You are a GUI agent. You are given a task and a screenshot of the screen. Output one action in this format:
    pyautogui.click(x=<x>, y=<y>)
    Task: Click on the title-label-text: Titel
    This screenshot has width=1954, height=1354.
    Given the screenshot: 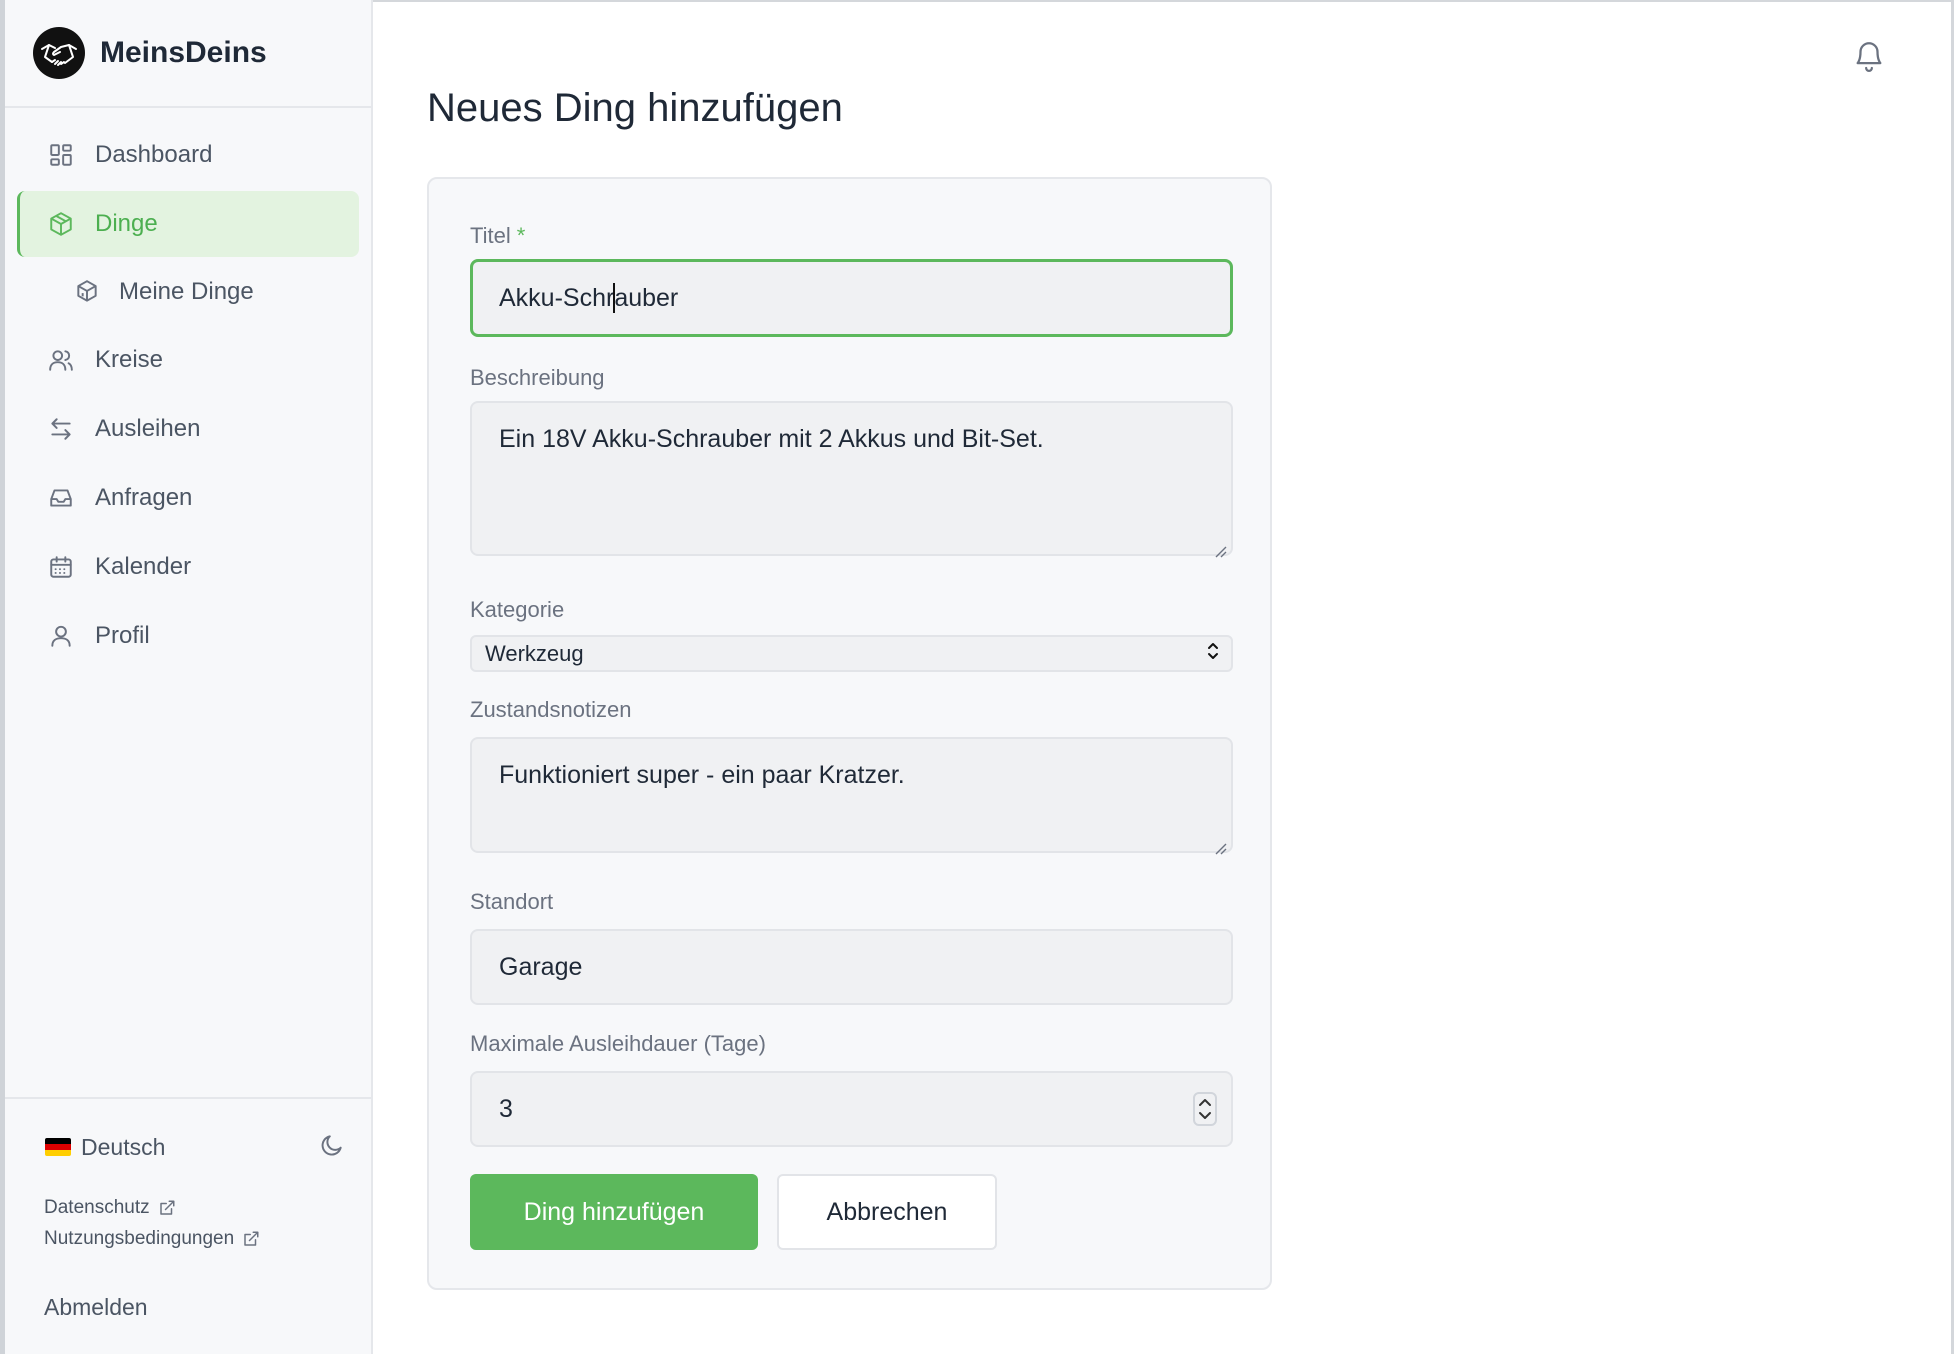 What is the action you would take?
    pyautogui.click(x=490, y=235)
    